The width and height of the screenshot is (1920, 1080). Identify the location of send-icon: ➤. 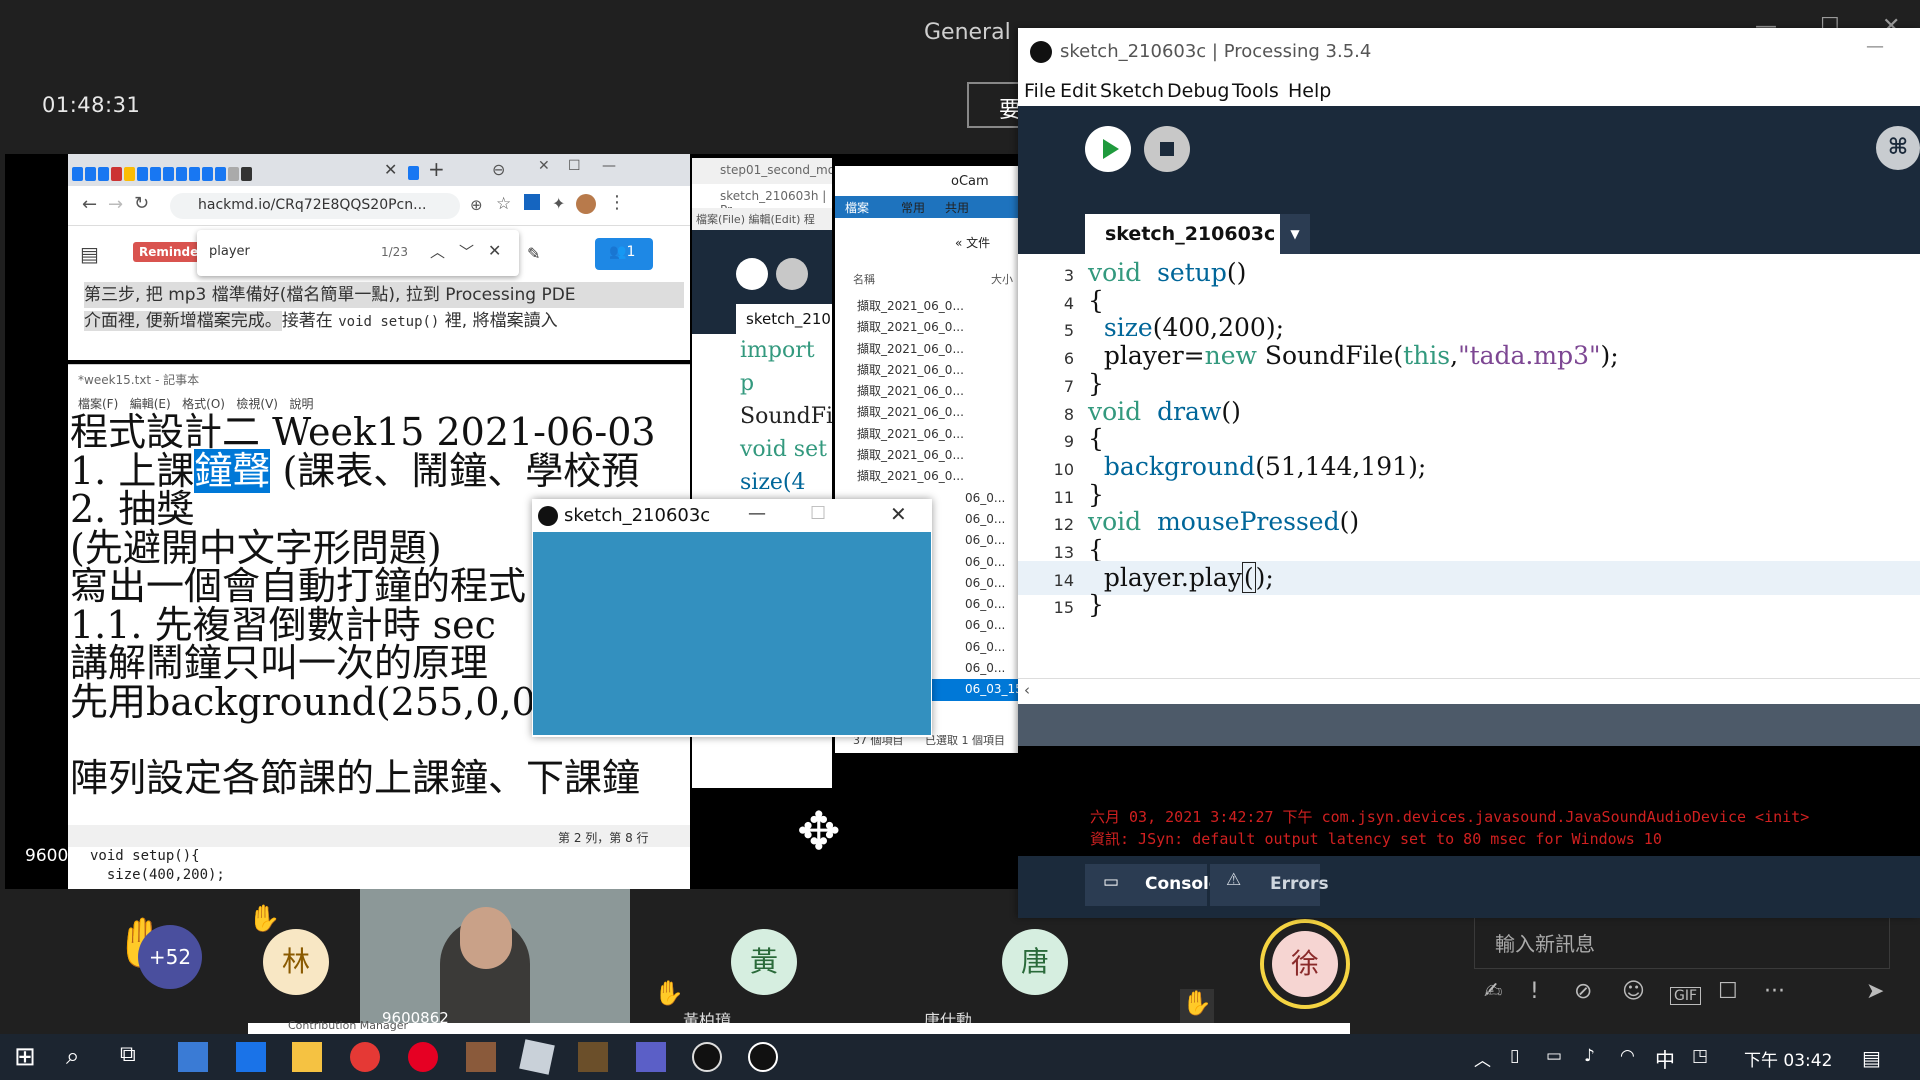
(1875, 991).